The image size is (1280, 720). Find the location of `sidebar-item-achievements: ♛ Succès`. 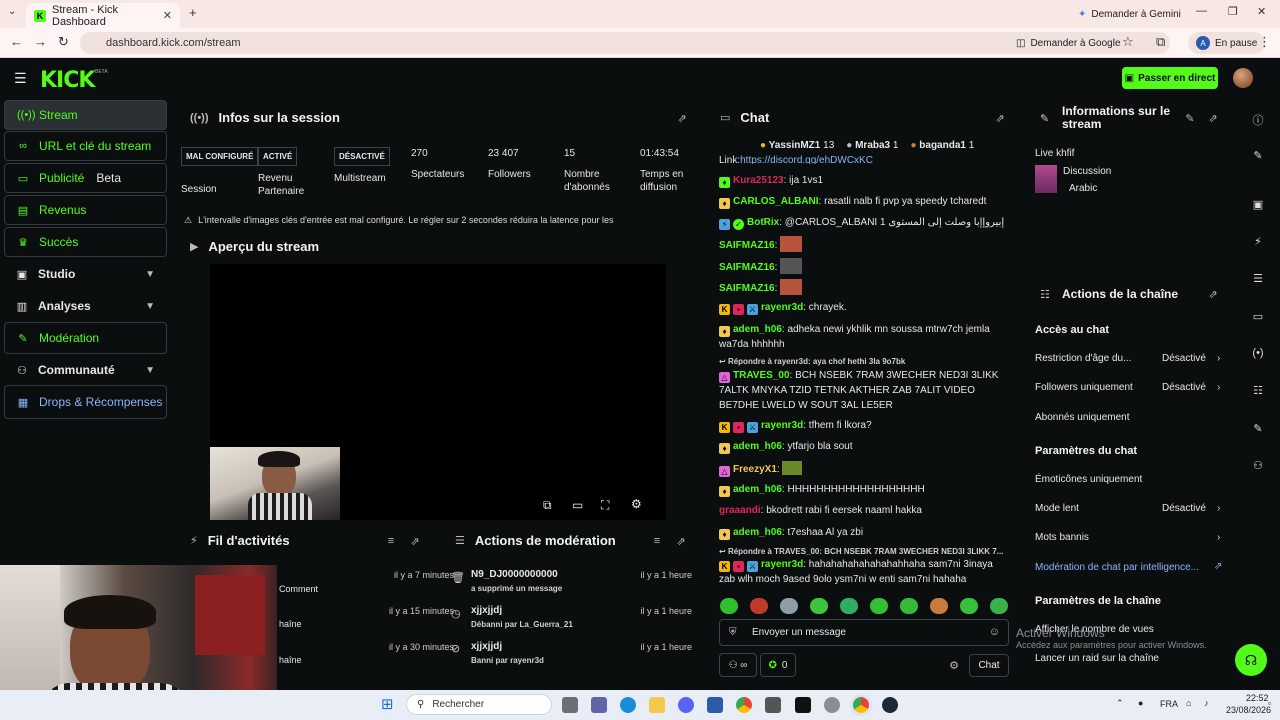

sidebar-item-achievements: ♛ Succès is located at coordinates (85, 242).